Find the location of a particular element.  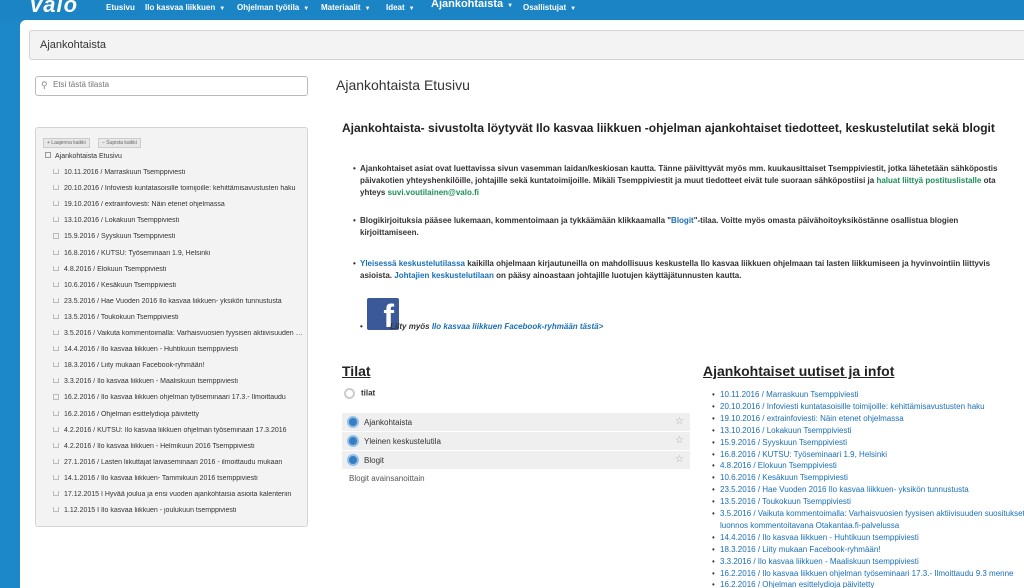

collapse-icon is located at coordinates (48, 155).